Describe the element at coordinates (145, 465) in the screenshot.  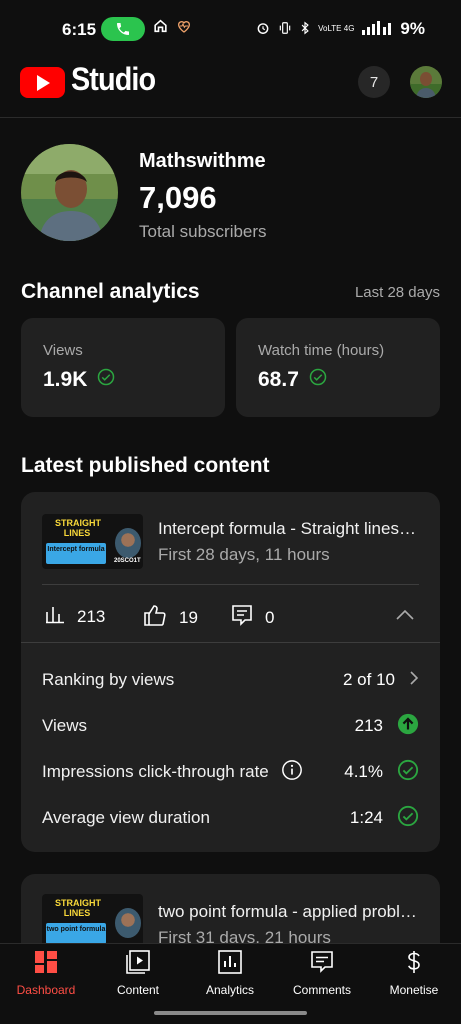
I see `latest-content-heading: Latest published content` at that location.